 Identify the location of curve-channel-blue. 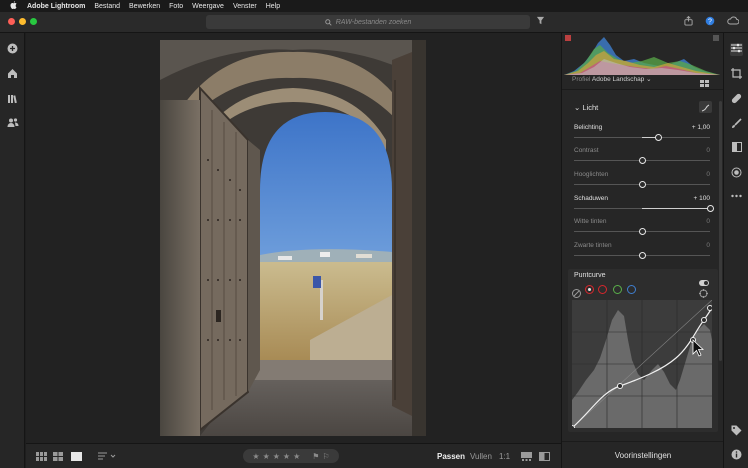
(631, 289).